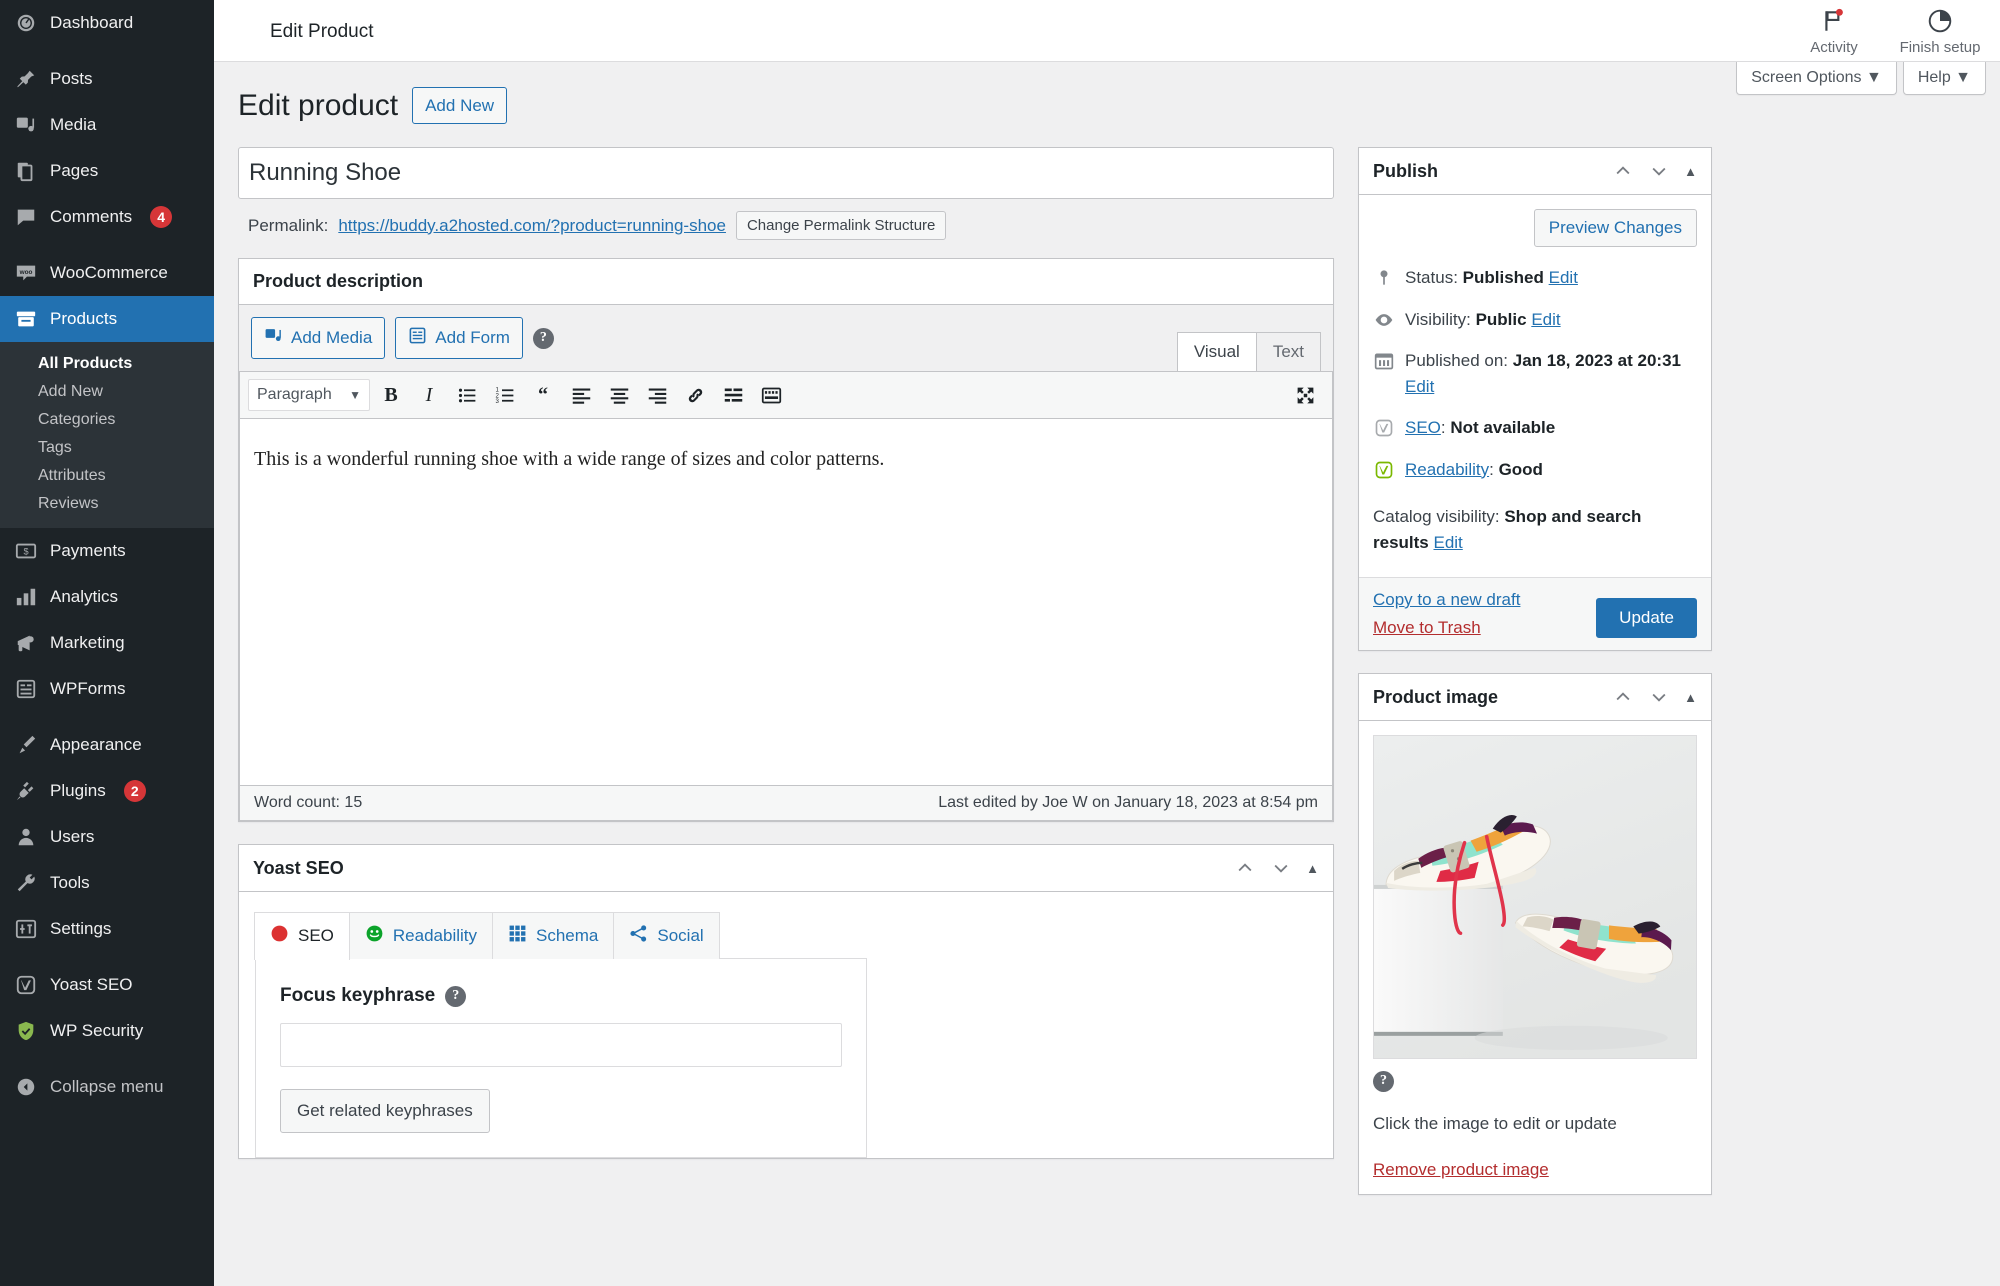  I want to click on italic-icon: I, so click(429, 395).